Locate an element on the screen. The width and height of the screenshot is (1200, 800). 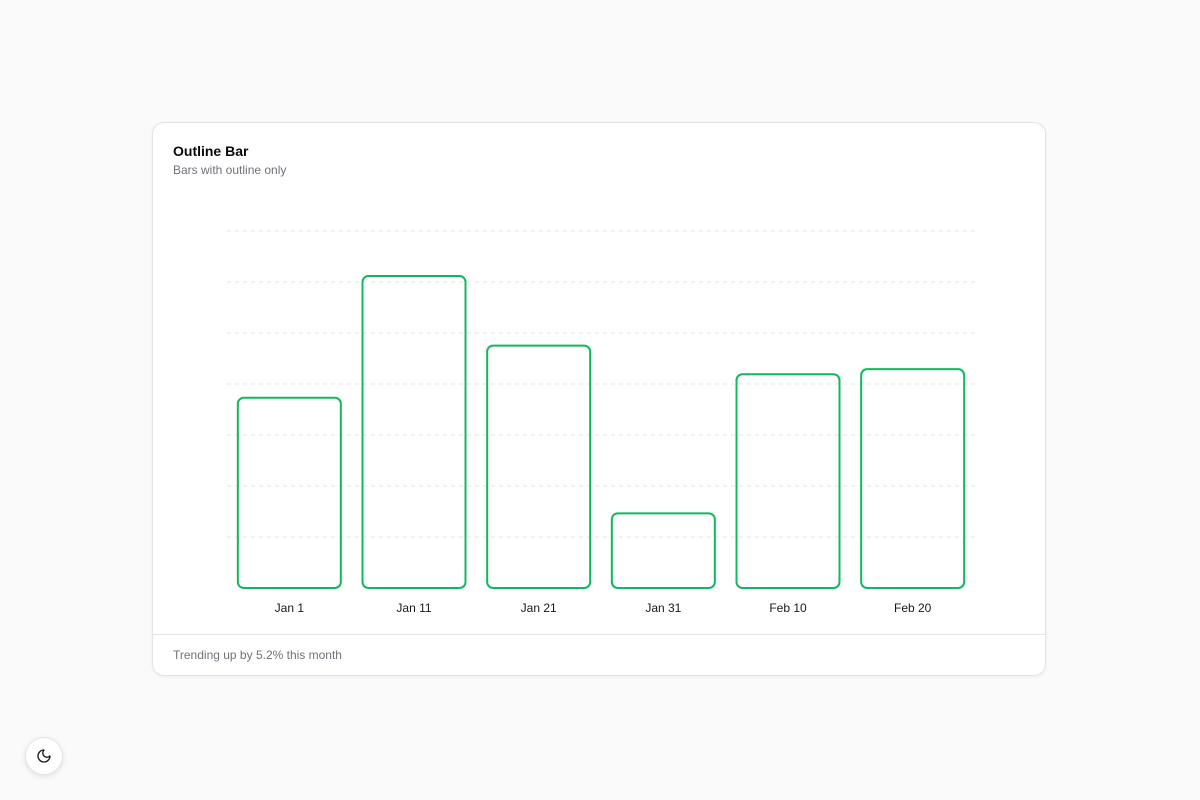
moon-icon is located at coordinates (44, 756).